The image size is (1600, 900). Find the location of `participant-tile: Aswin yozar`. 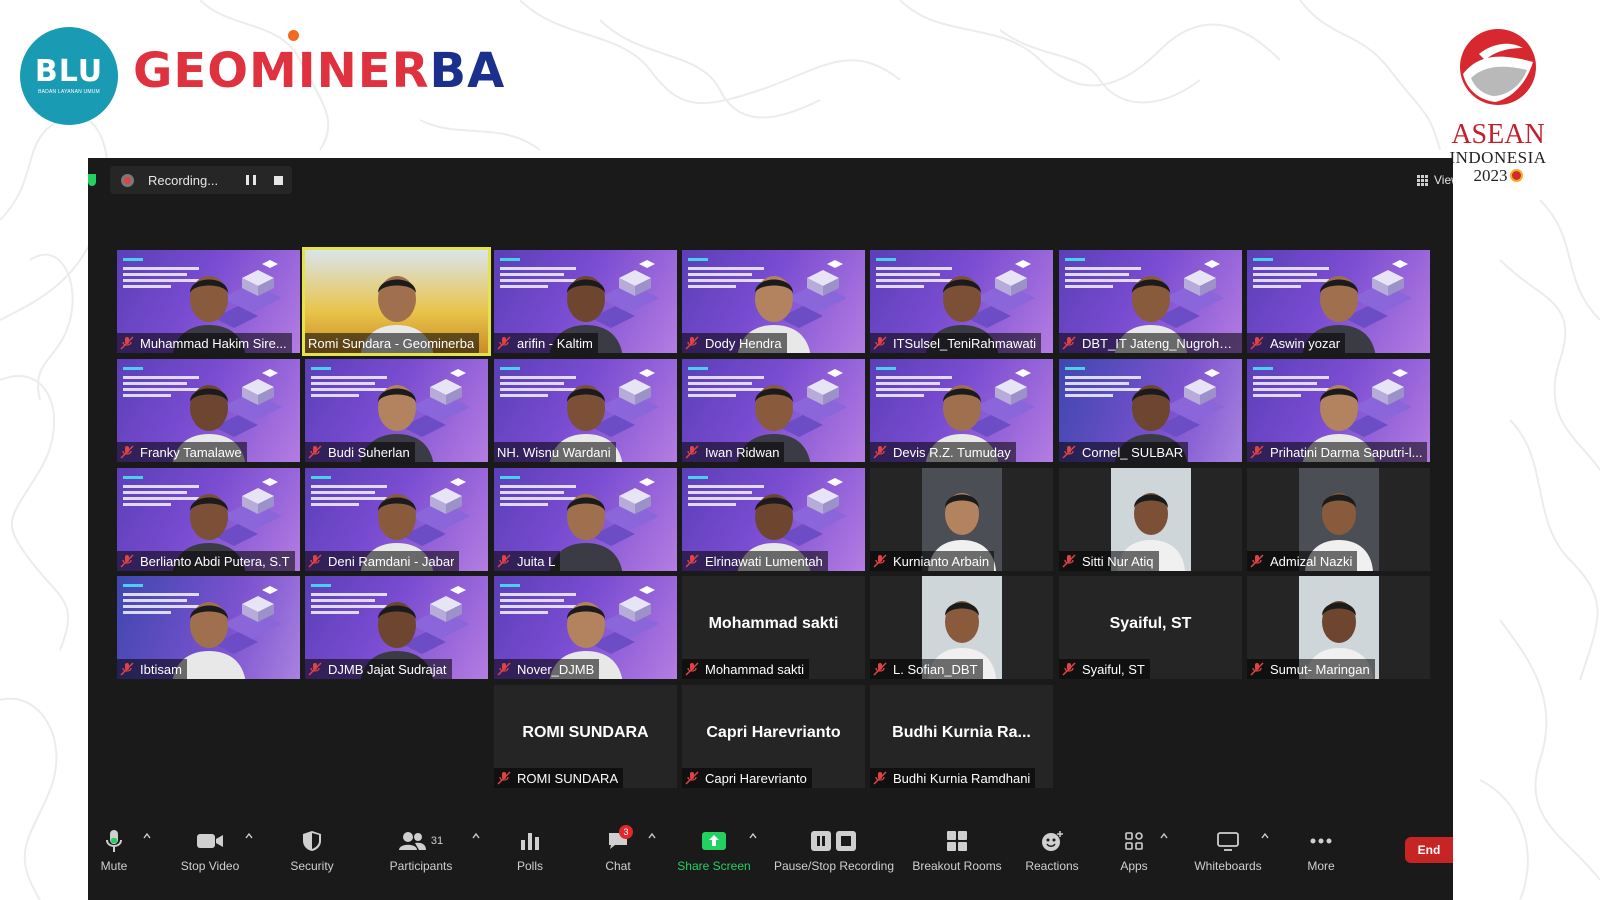

participant-tile: Aswin yozar is located at coordinates (1338, 301).